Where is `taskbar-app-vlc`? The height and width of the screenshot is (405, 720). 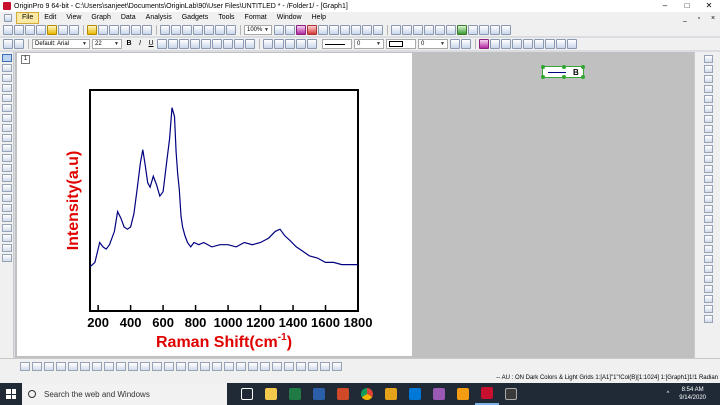
taskbar-app-vlc is located at coordinates (463, 394).